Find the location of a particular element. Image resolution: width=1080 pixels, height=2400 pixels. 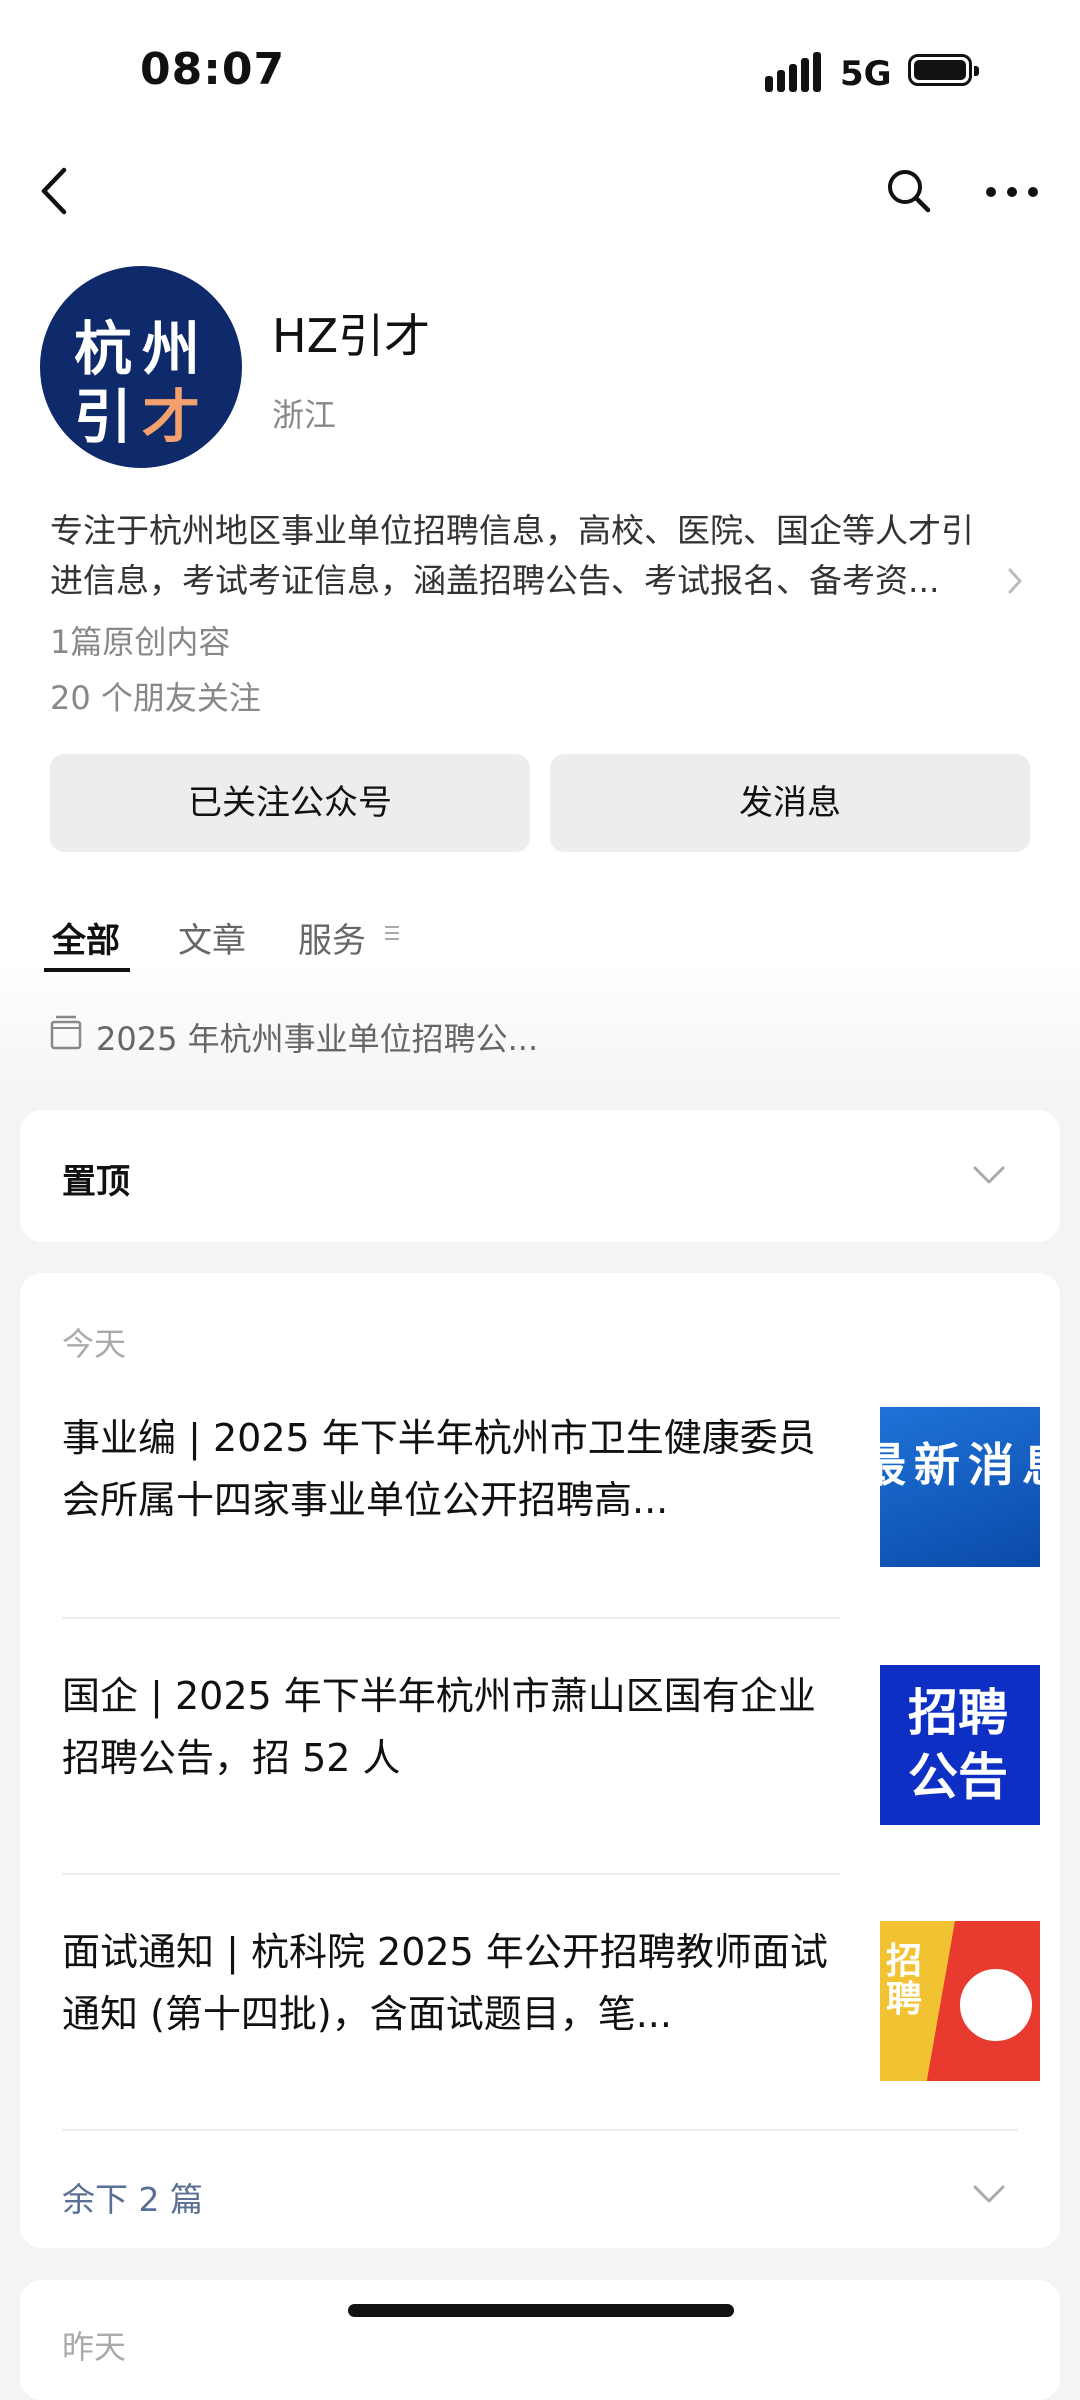

signal-icon is located at coordinates (794, 72).